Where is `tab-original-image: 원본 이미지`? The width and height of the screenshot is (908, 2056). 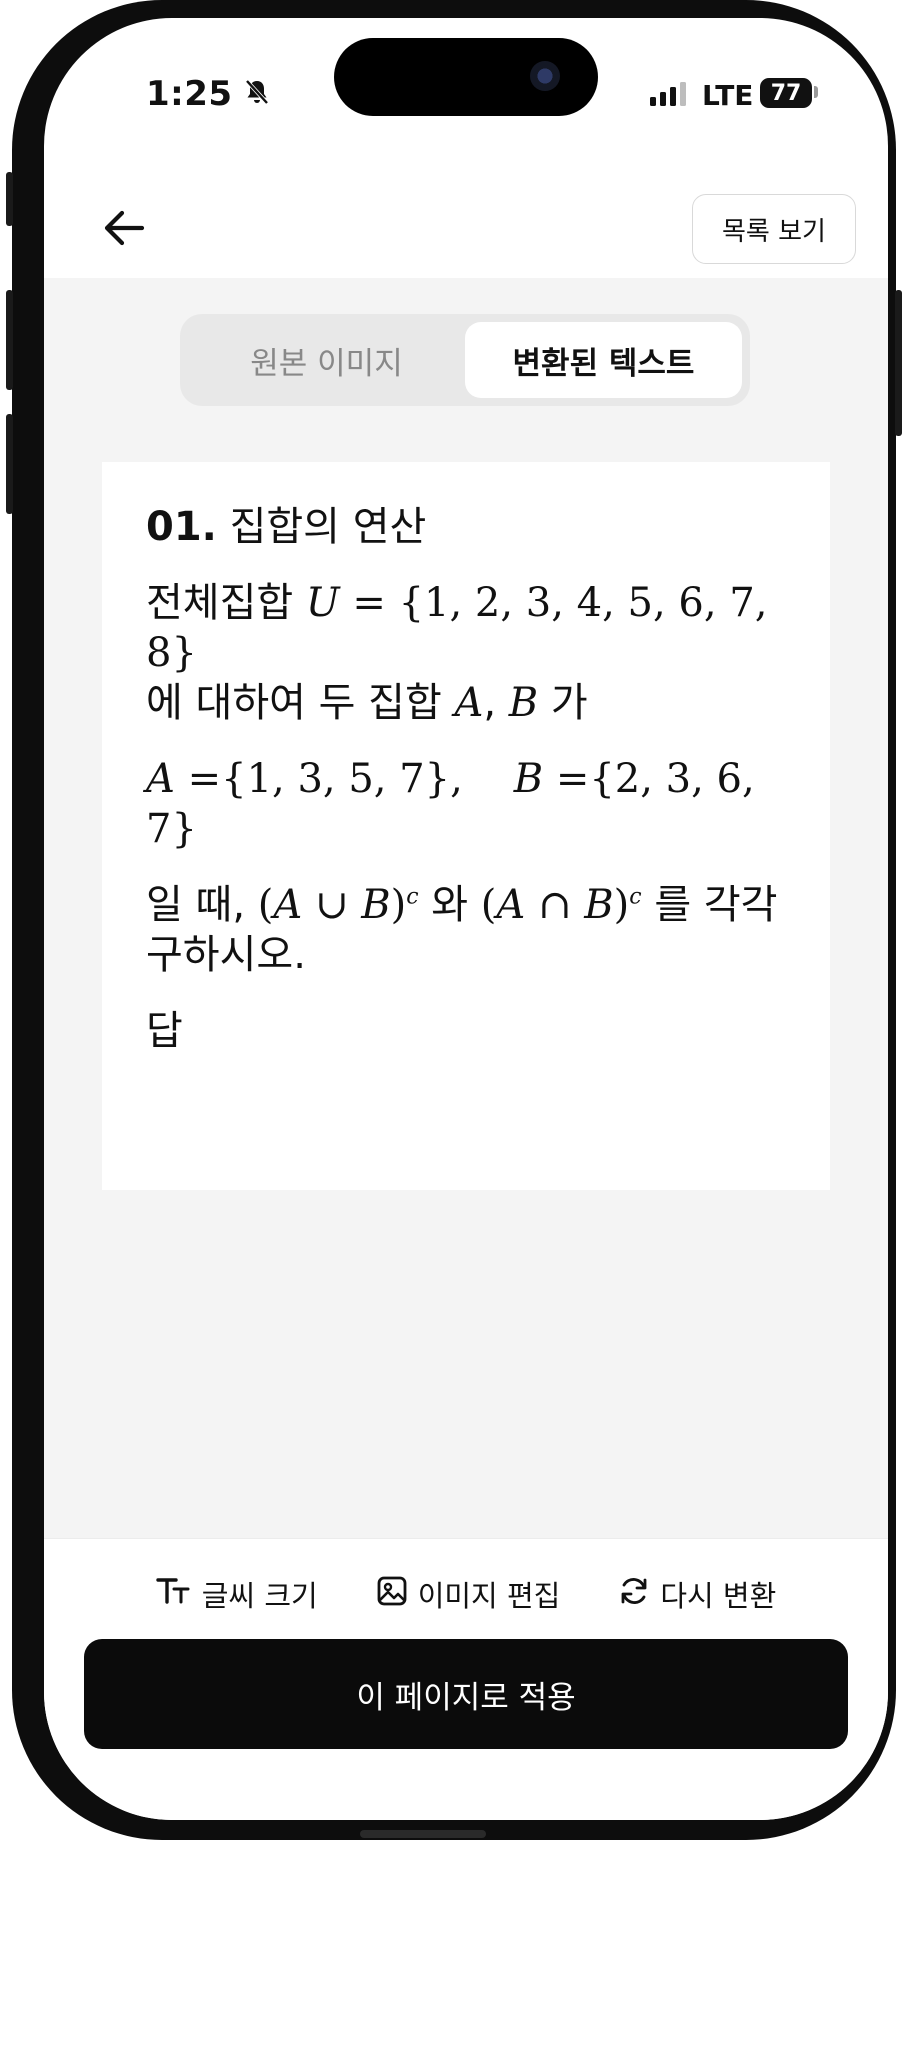
tab-original-image: 원본 이미지 is located at coordinates (326, 360).